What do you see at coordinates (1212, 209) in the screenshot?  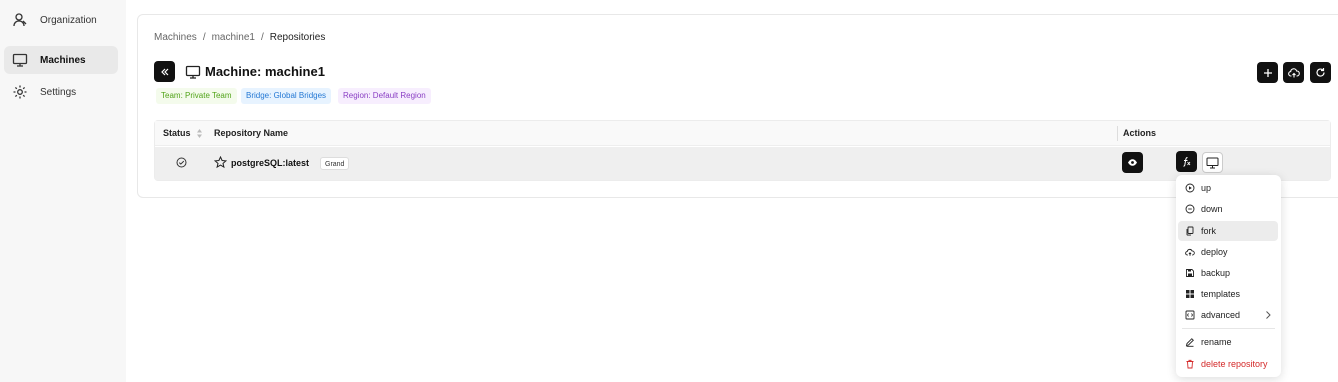 I see `menu-item-label: down` at bounding box center [1212, 209].